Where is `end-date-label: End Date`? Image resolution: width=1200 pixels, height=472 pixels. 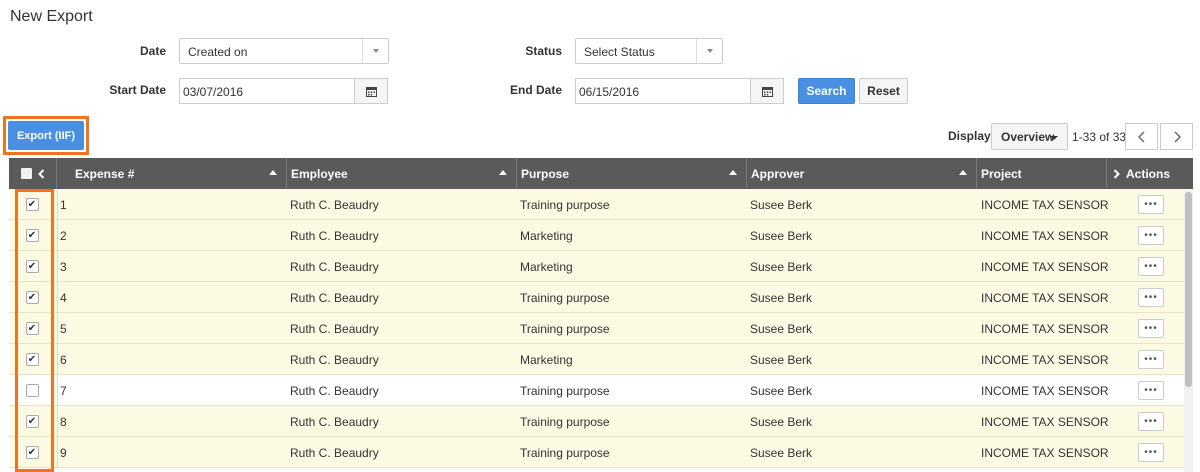 end-date-label: End Date is located at coordinates (535, 90).